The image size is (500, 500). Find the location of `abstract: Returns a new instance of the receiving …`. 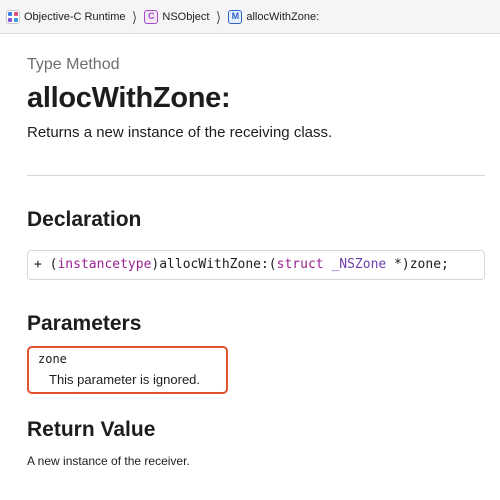

abstract: Returns a new instance of the receiving … is located at coordinates (180, 132).